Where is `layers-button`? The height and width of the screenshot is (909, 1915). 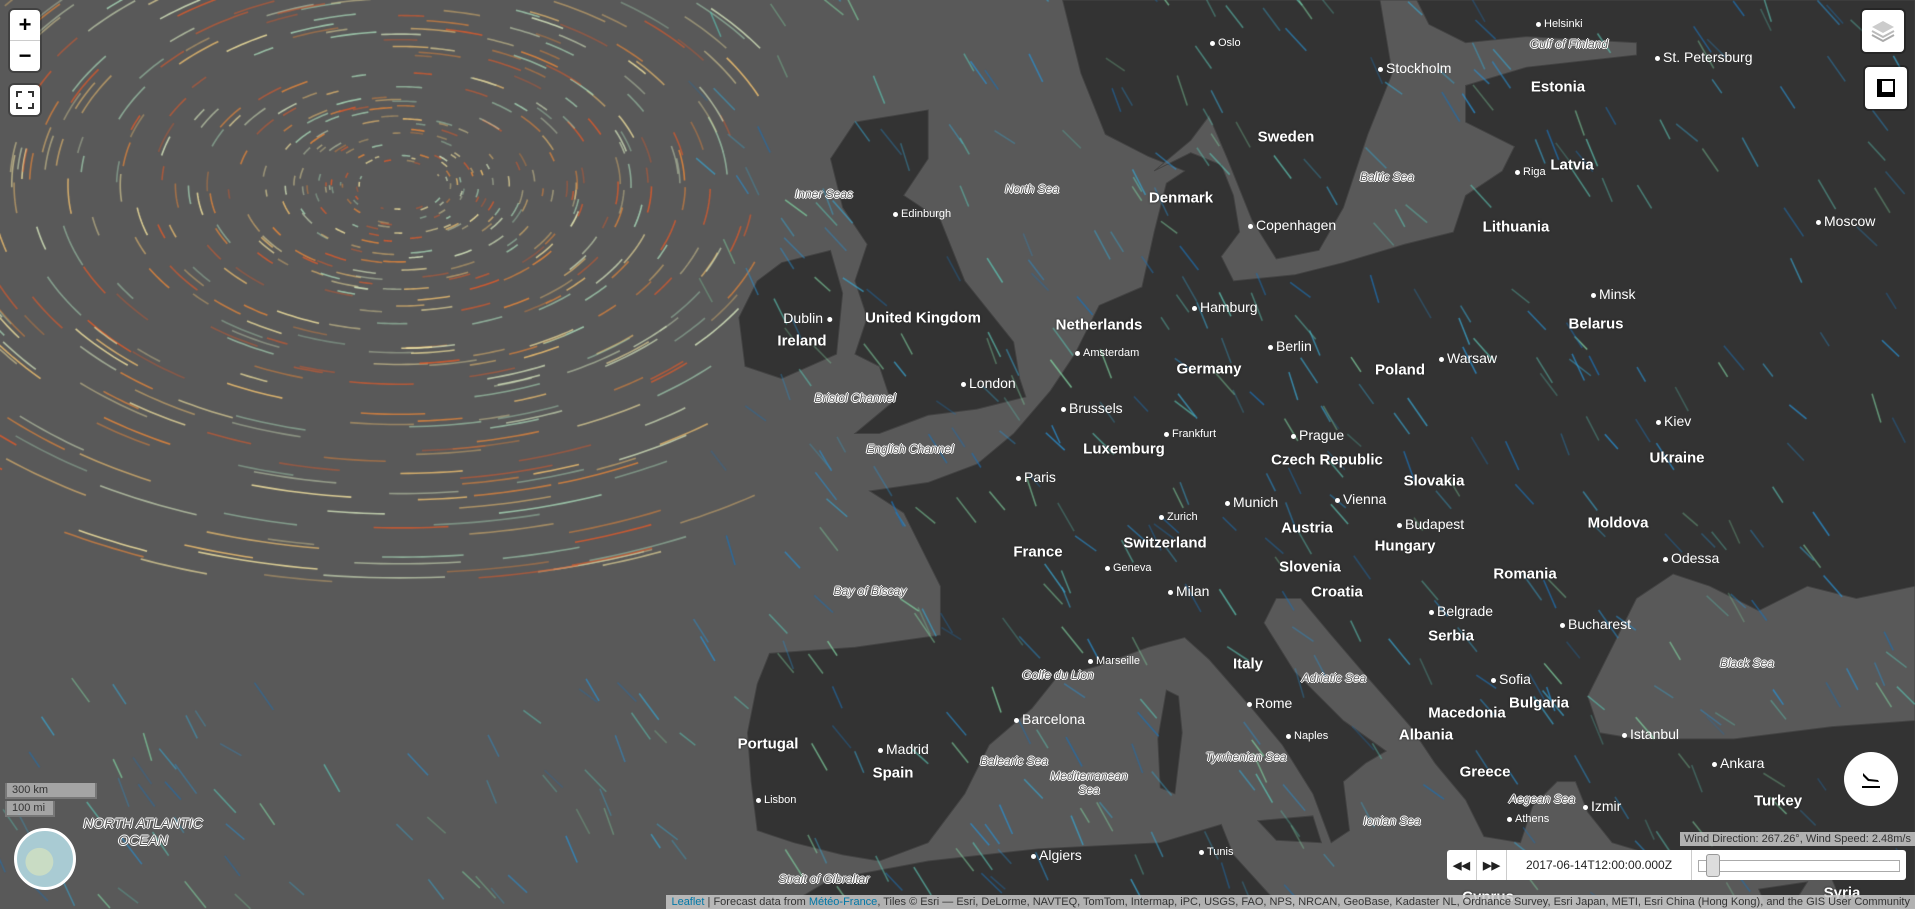 layers-button is located at coordinates (1883, 31).